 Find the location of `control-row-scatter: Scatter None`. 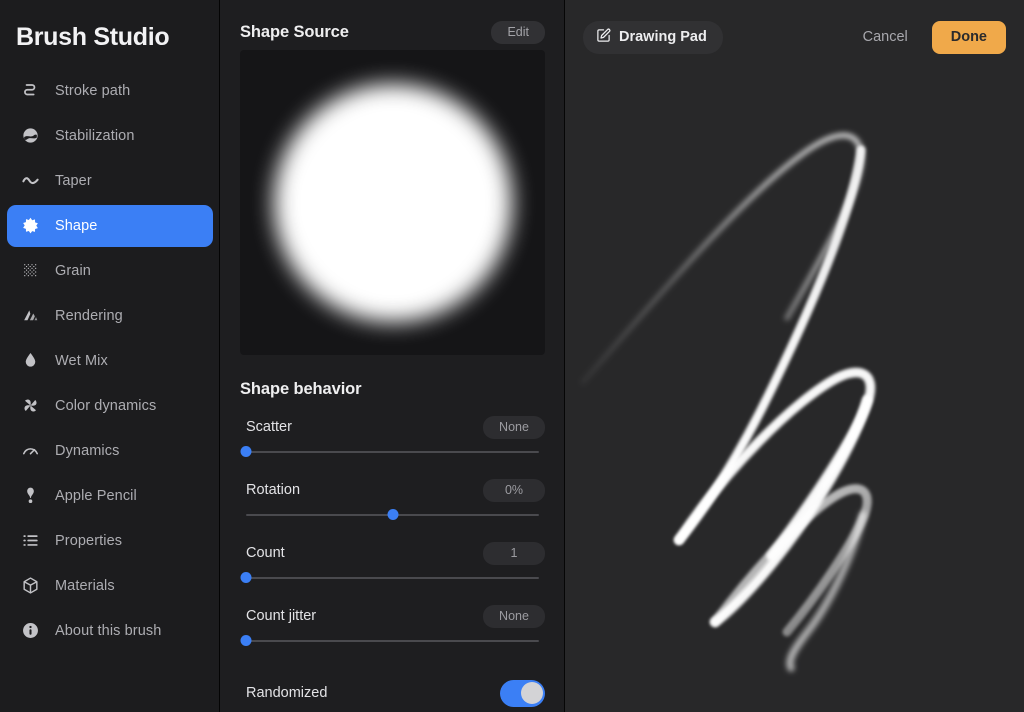

control-row-scatter: Scatter None is located at coordinates (392, 427).